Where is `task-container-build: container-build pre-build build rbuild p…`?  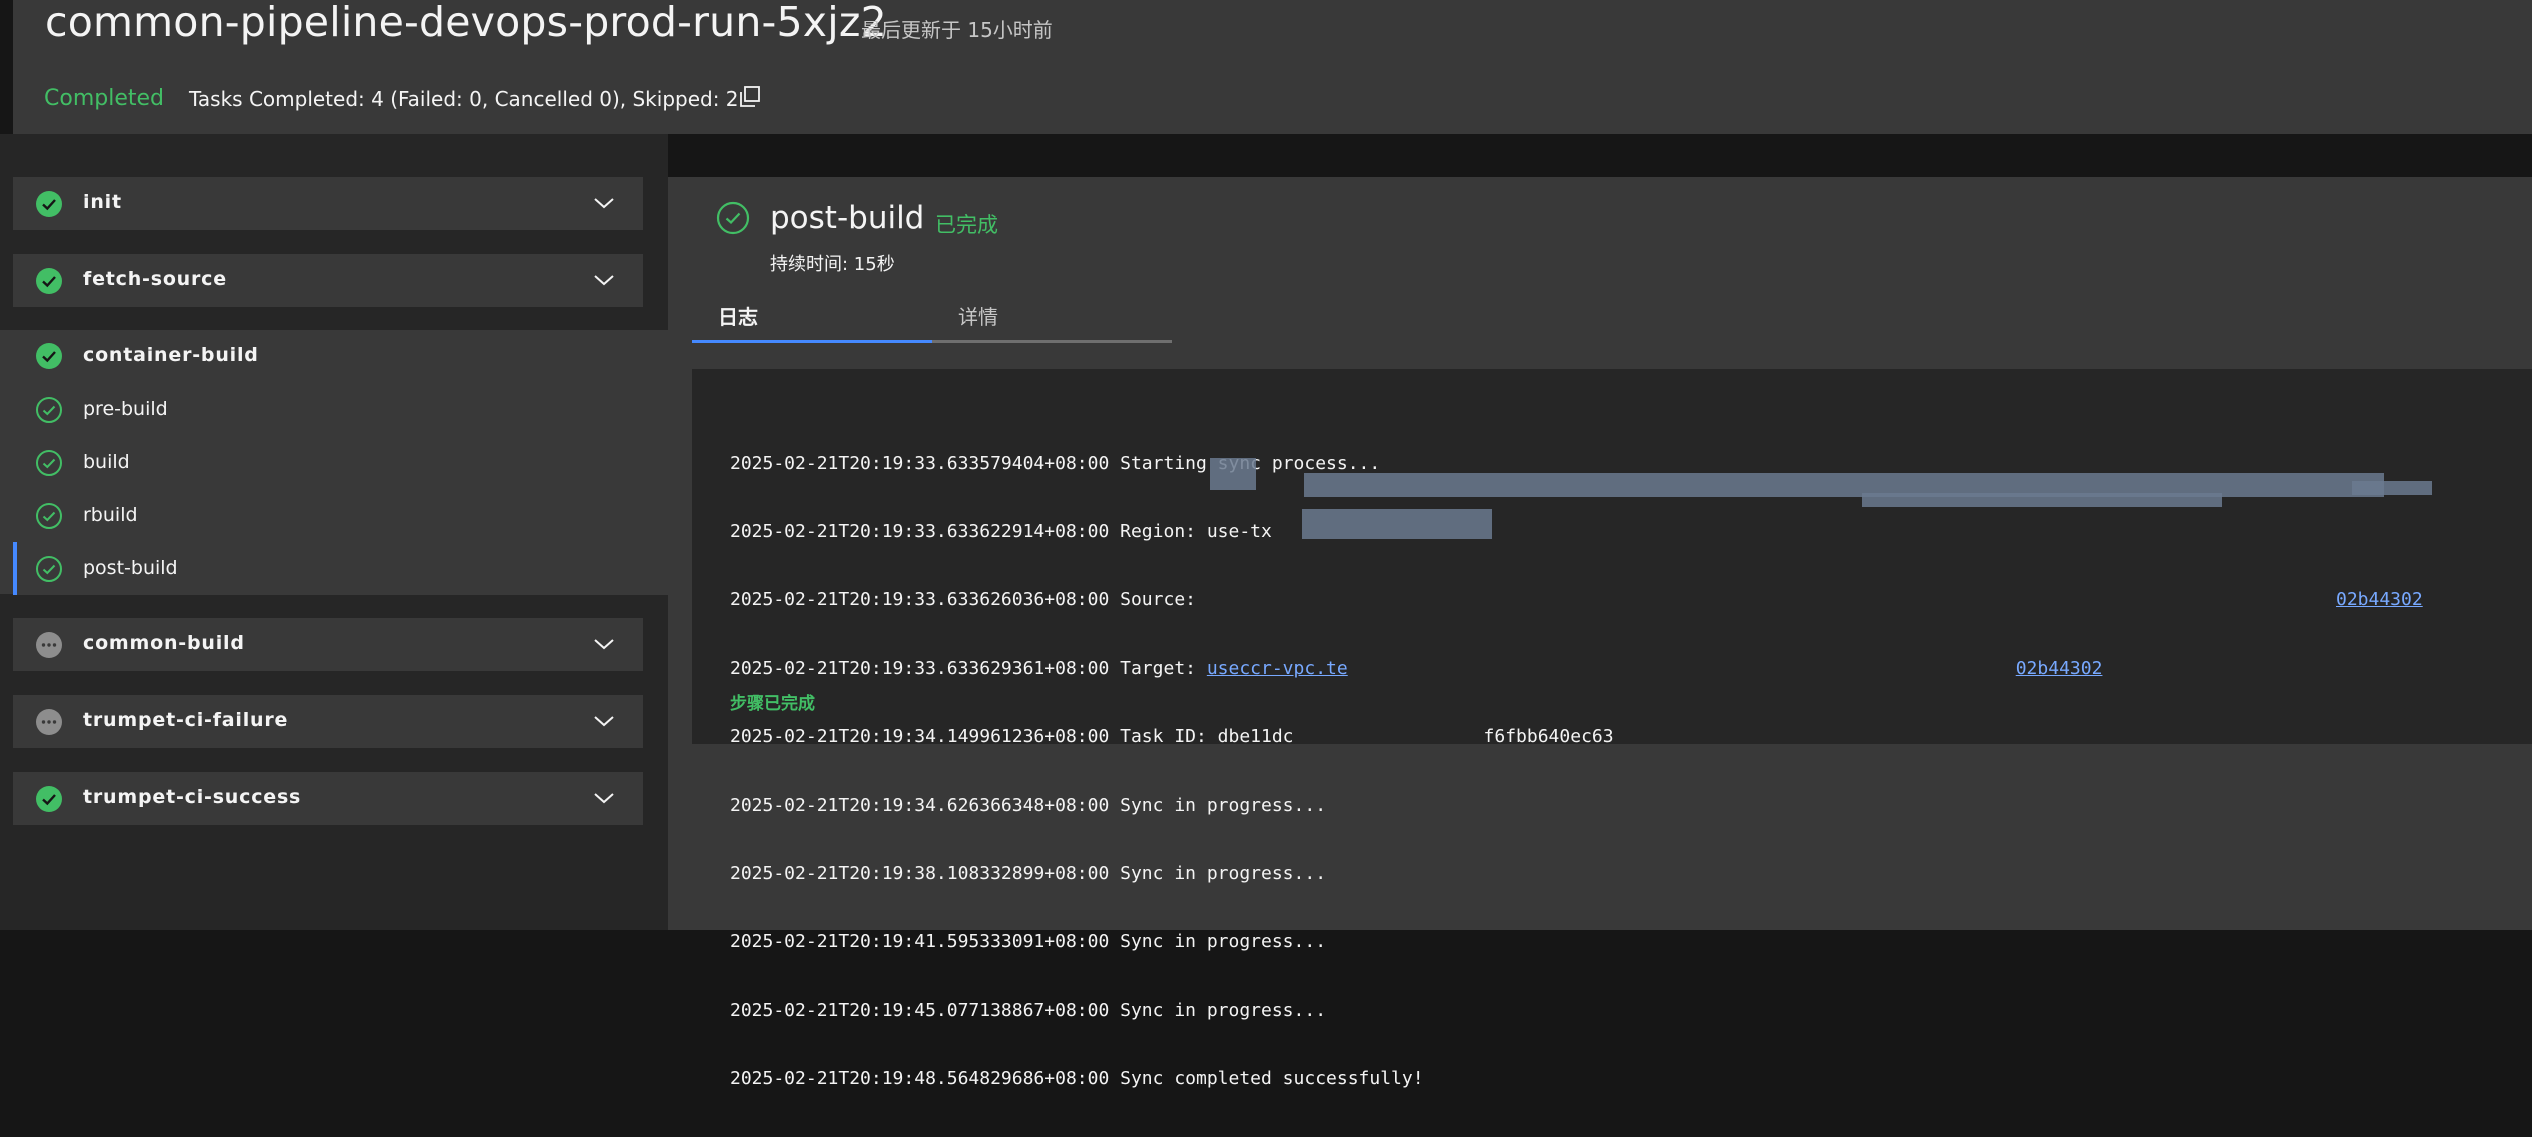
task-container-build: container-build pre-build build rbuild p… is located at coordinates (334, 462).